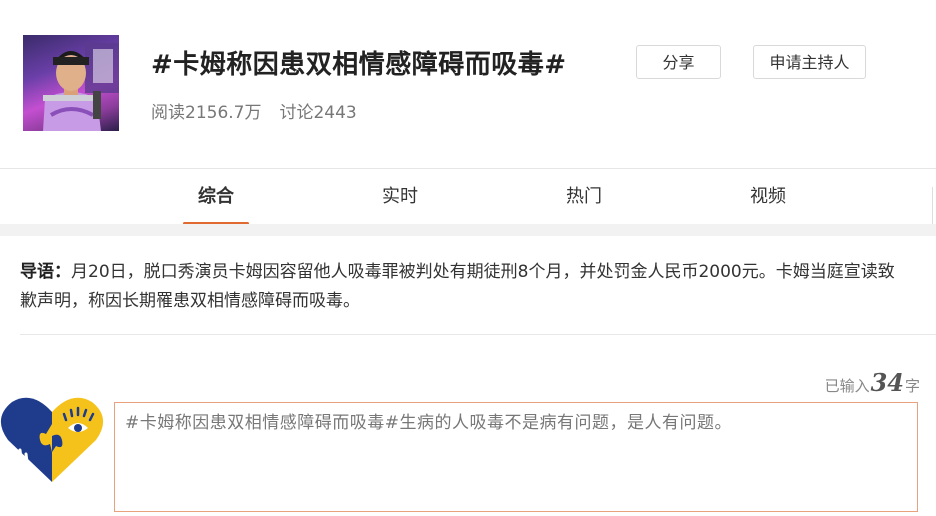 The image size is (936, 516). Describe the element at coordinates (478, 334) in the screenshot. I see `divider` at that location.